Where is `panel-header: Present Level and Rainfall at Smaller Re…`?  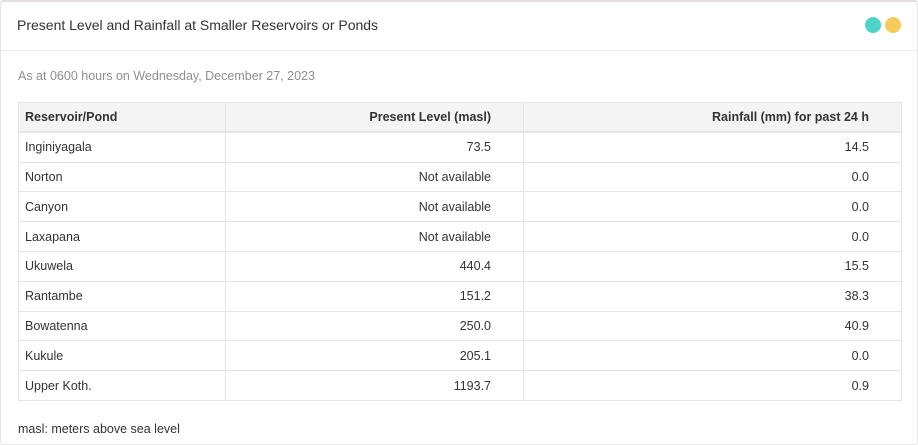
panel-header: Present Level and Rainfall at Smaller Re… is located at coordinates (459, 26).